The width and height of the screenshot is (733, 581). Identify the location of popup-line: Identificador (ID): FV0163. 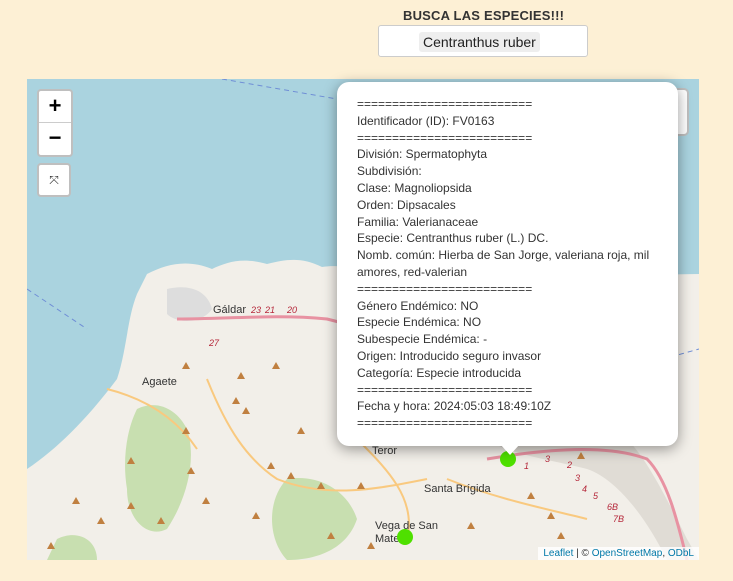
(426, 120).